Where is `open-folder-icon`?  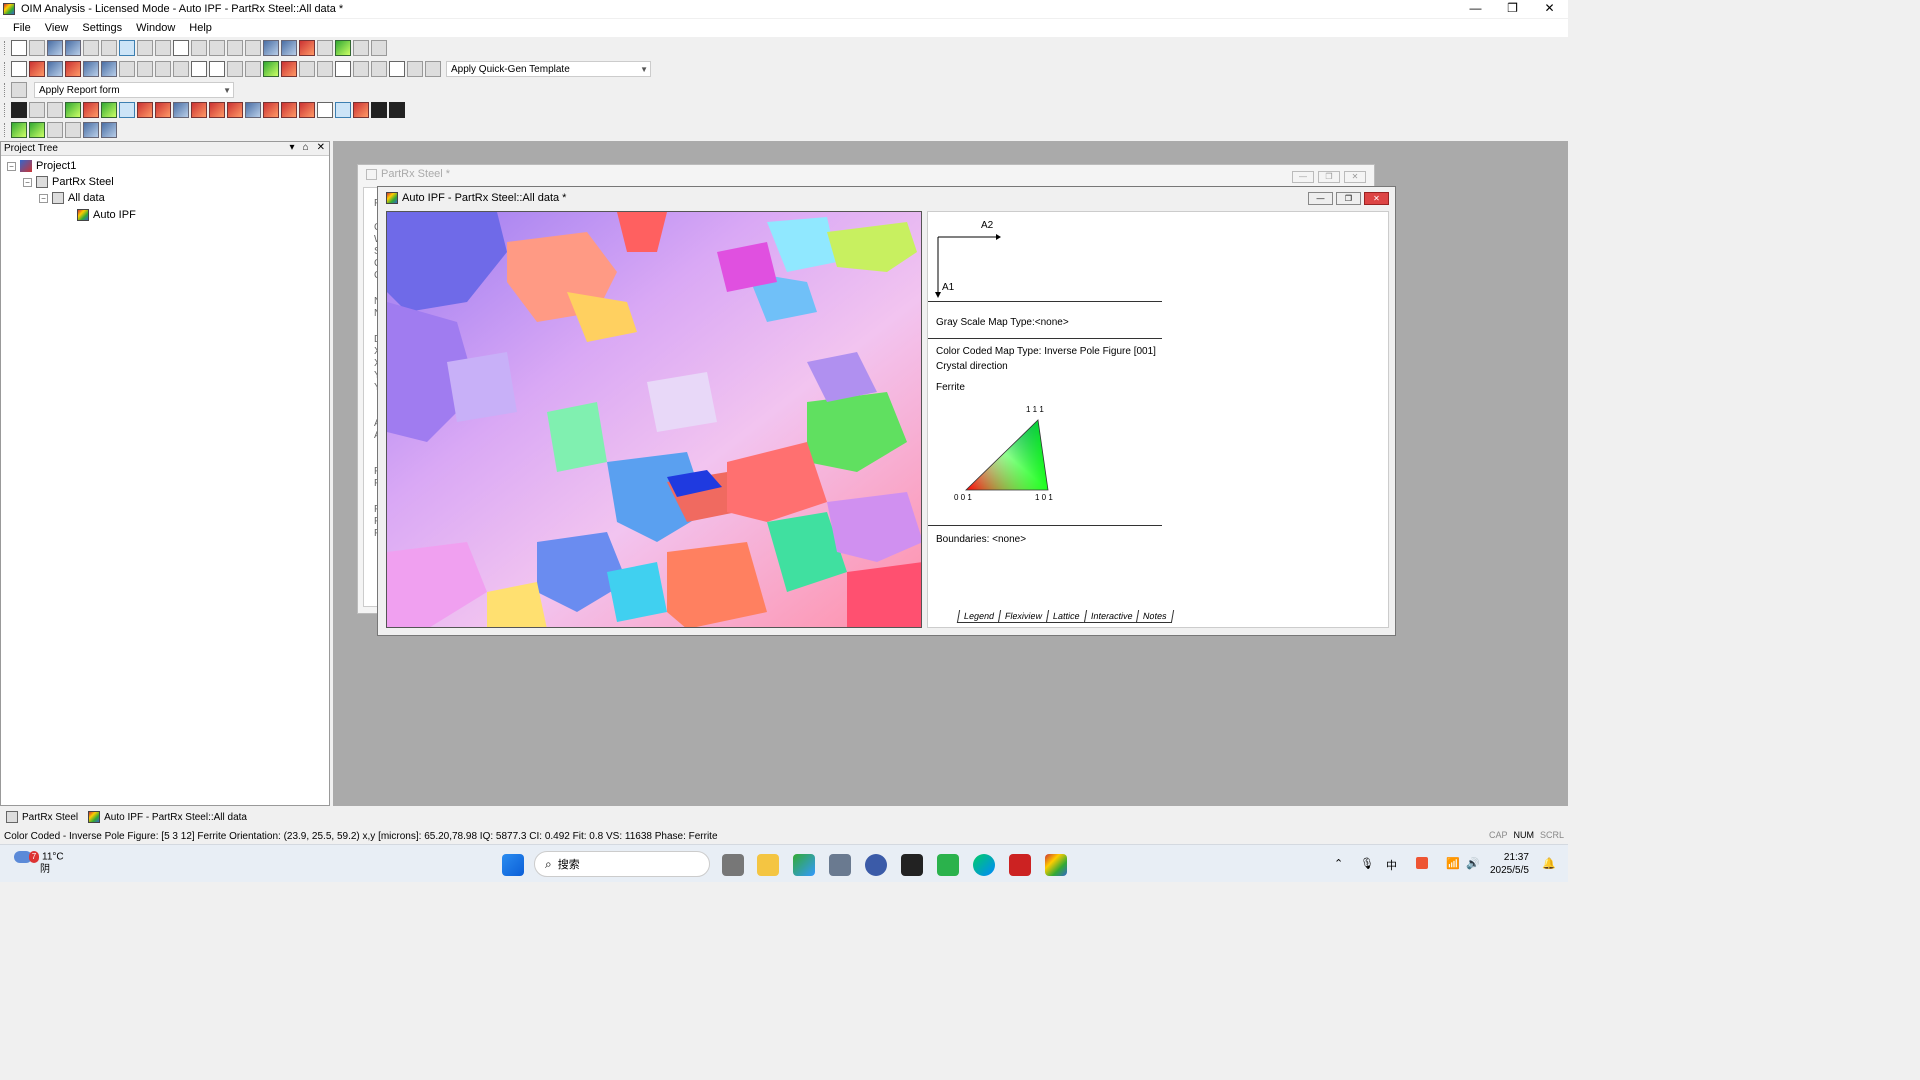
open-folder-icon is located at coordinates (37, 48).